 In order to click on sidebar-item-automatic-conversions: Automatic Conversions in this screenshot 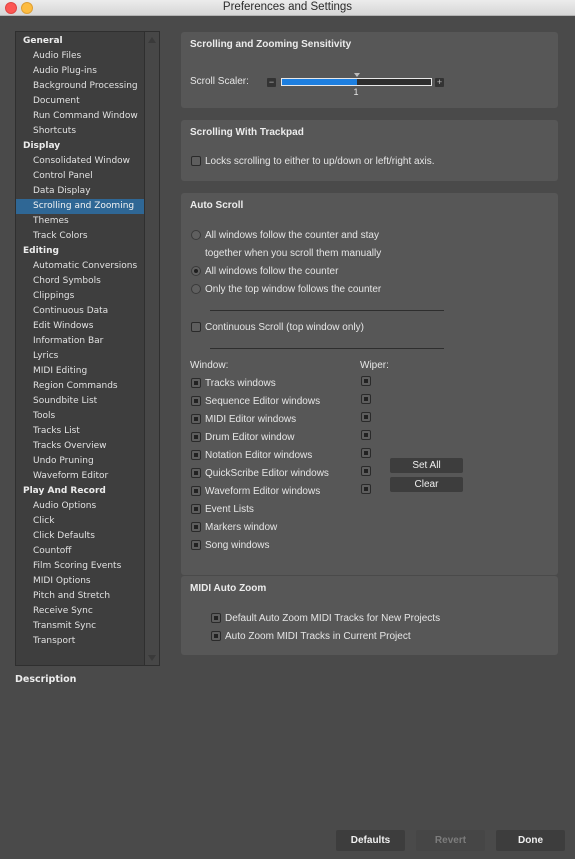, I will do `click(80, 266)`.